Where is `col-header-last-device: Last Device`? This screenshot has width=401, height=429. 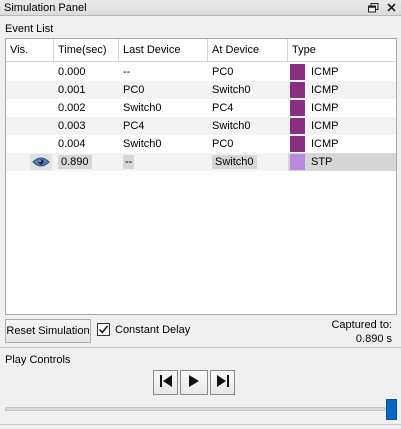 col-header-last-device: Last Device is located at coordinates (163, 50).